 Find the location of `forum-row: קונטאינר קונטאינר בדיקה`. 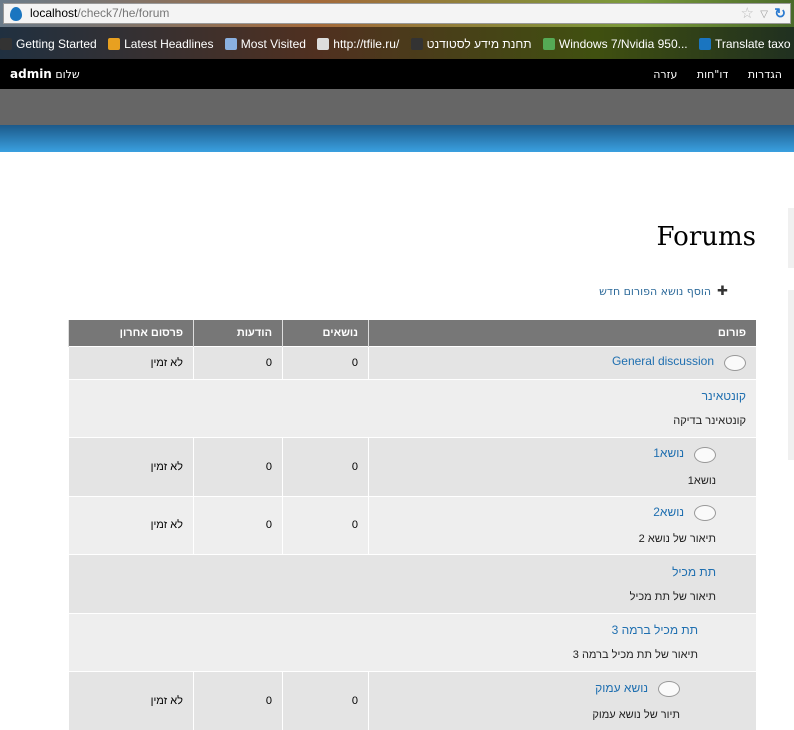

forum-row: קונטאינר קונטאינר בדיקה is located at coordinates (412, 407).